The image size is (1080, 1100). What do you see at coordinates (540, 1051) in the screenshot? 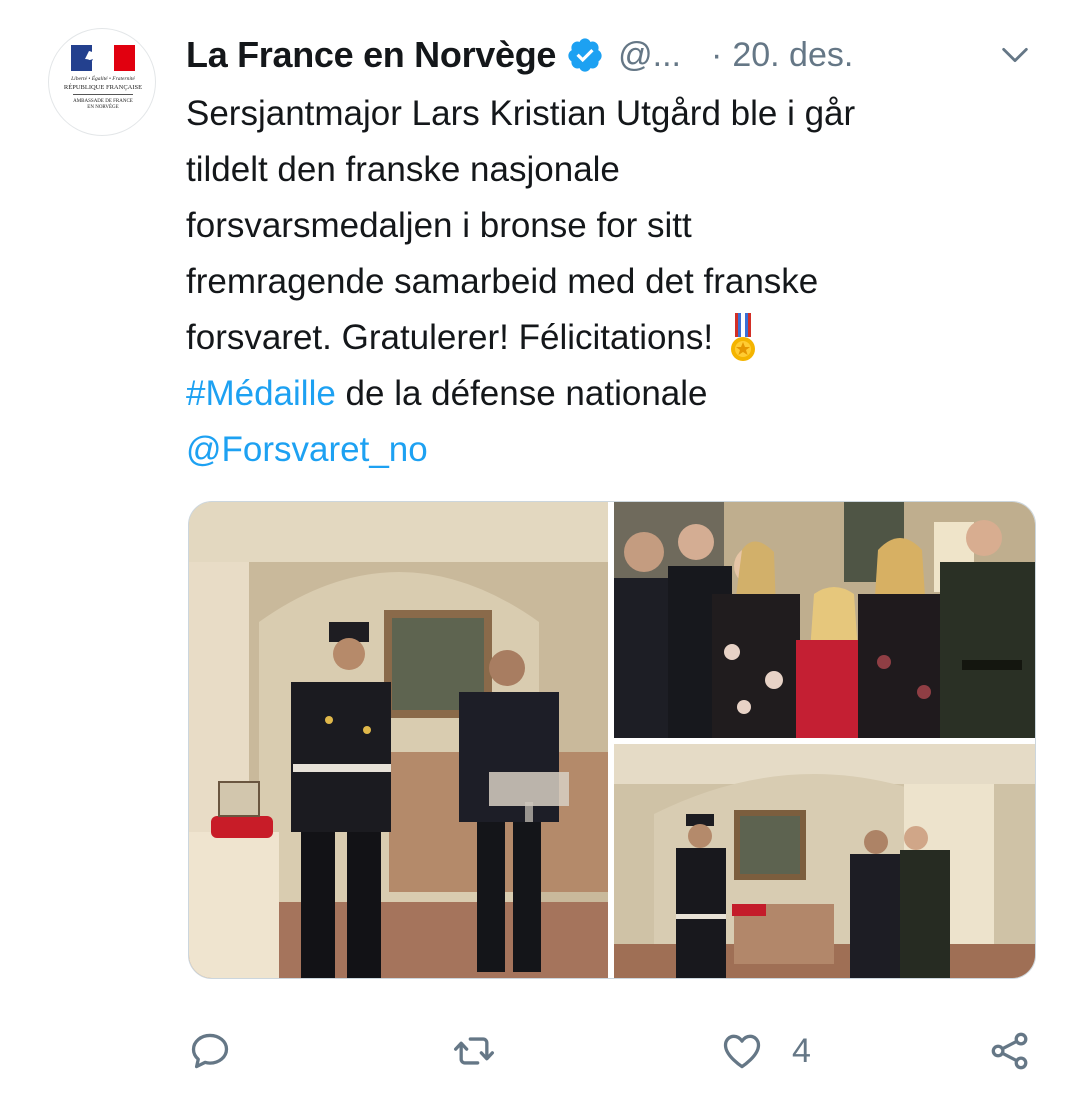
I see `action-bar: 4` at bounding box center [540, 1051].